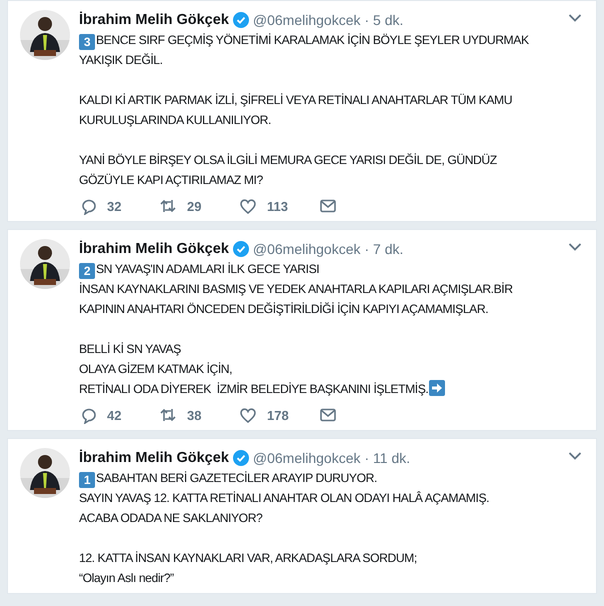 Image resolution: width=604 pixels, height=606 pixels. Describe the element at coordinates (387, 458) in the screenshot. I see `tweet-time: · 11 dk.` at that location.